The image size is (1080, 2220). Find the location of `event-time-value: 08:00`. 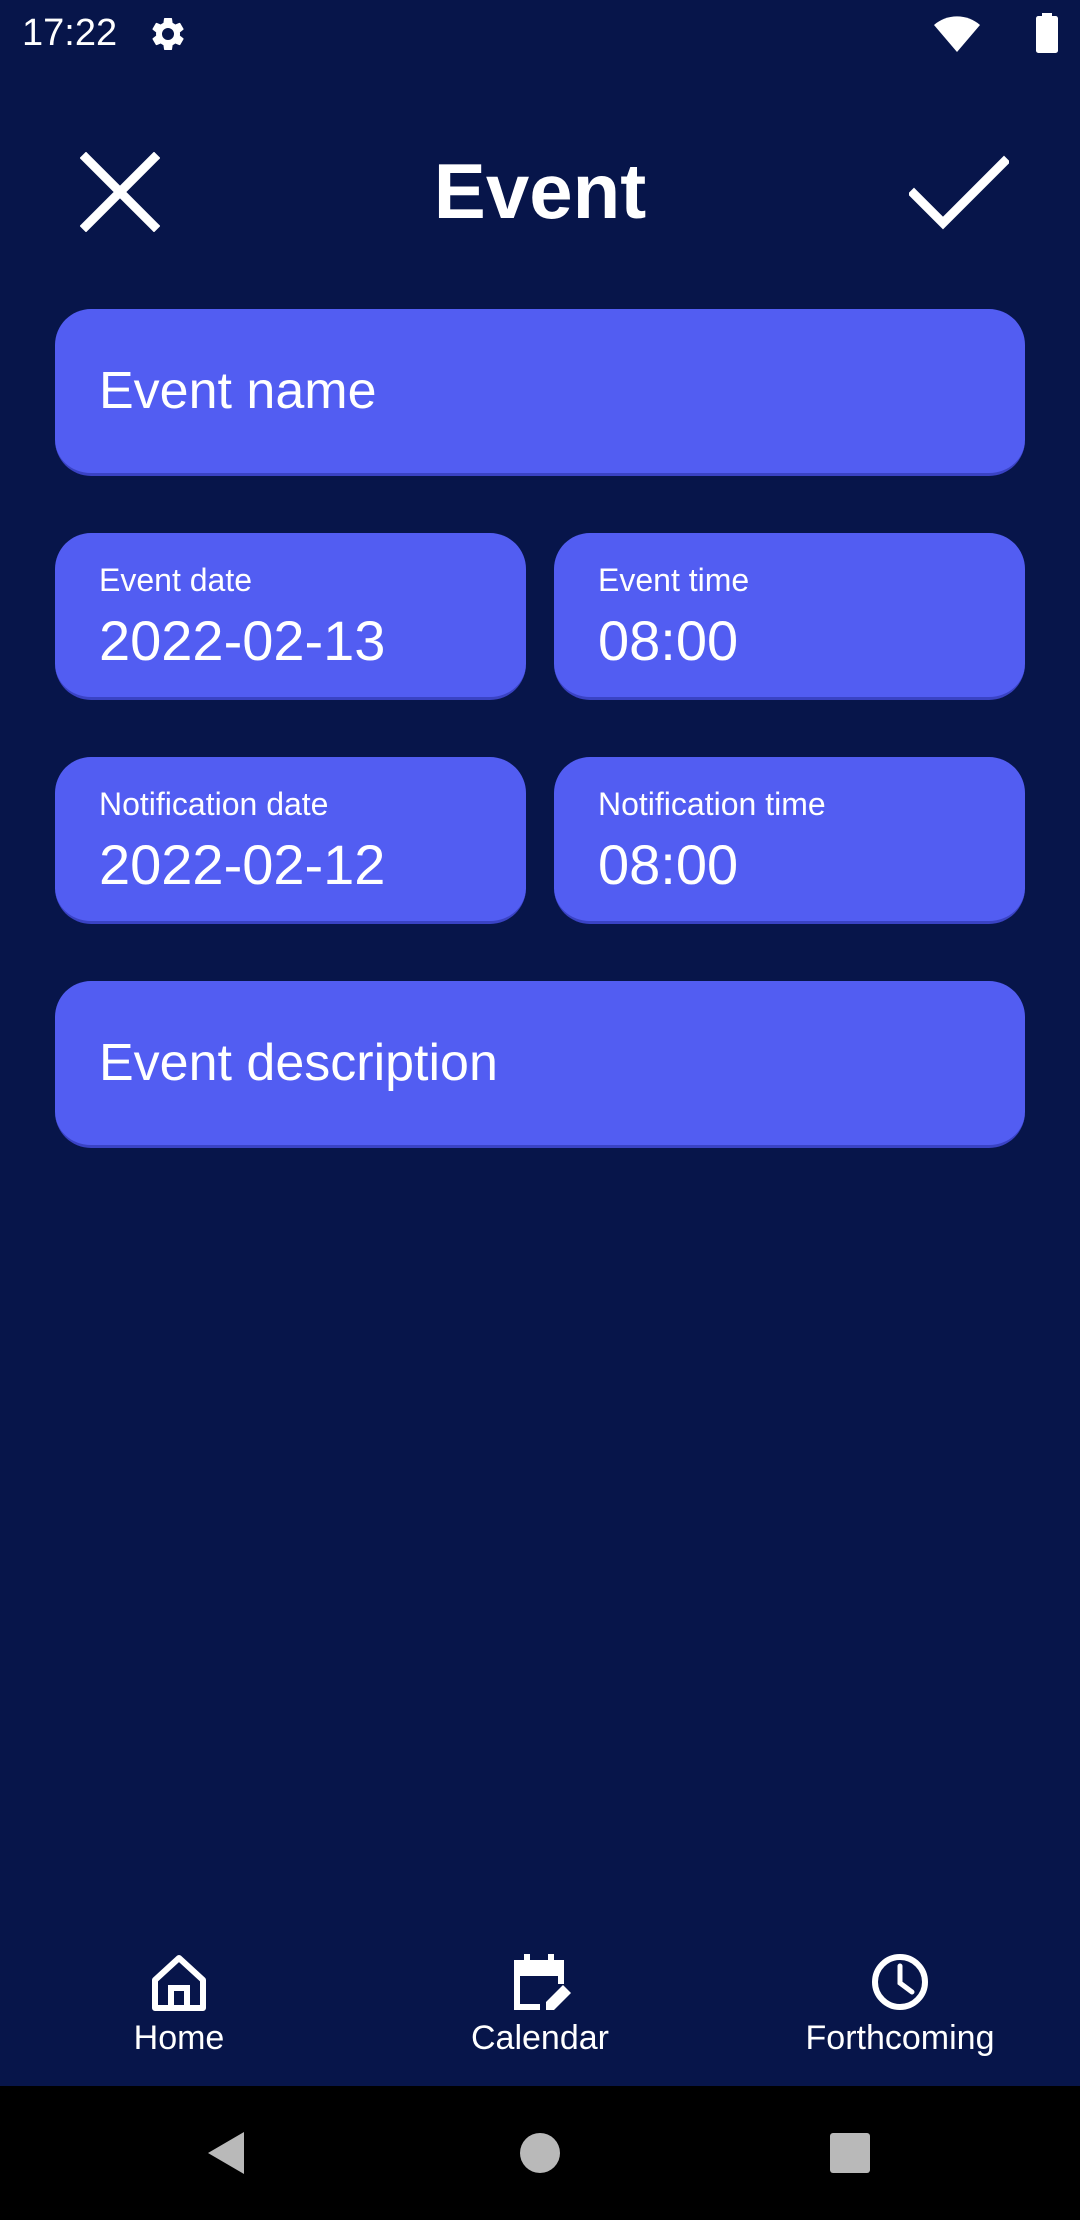

event-time-value: 08:00 is located at coordinates (668, 640).